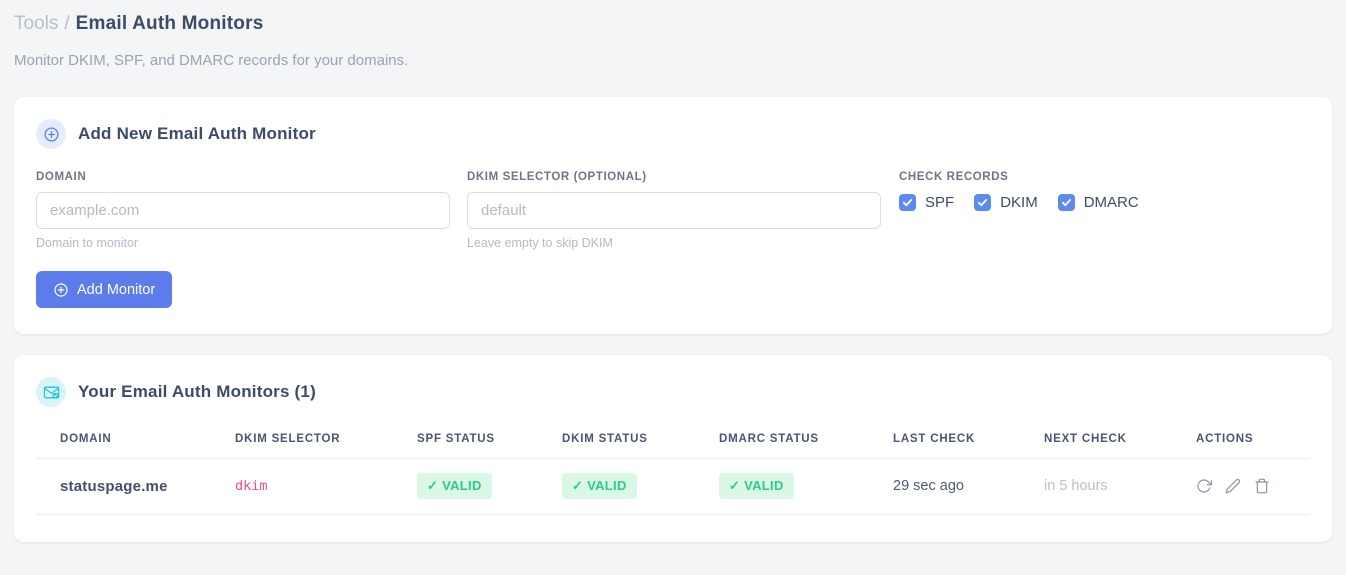  What do you see at coordinates (51, 392) in the screenshot?
I see `mail-check-icon` at bounding box center [51, 392].